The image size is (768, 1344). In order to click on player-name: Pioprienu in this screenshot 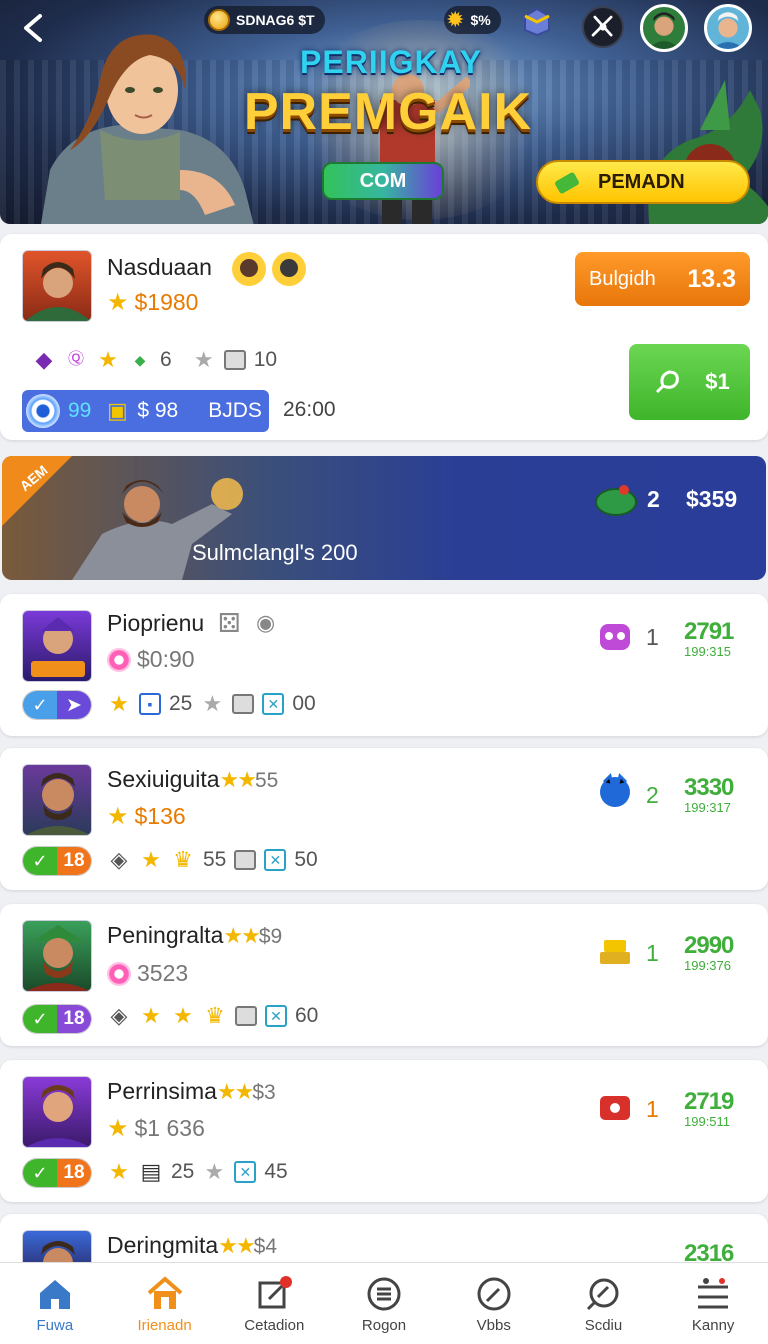, I will do `click(156, 623)`.